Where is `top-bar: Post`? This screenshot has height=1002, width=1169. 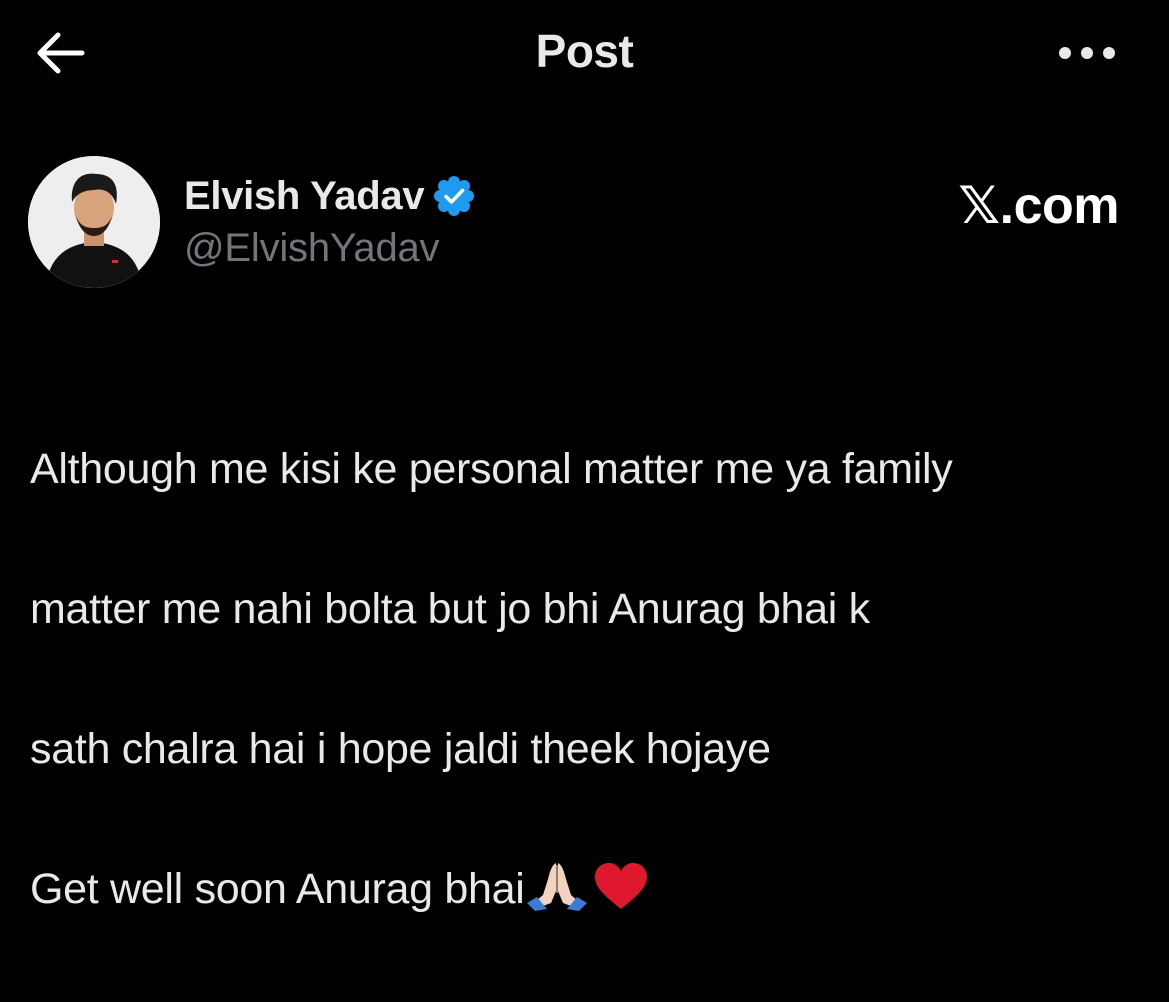
top-bar: Post is located at coordinates (584, 54).